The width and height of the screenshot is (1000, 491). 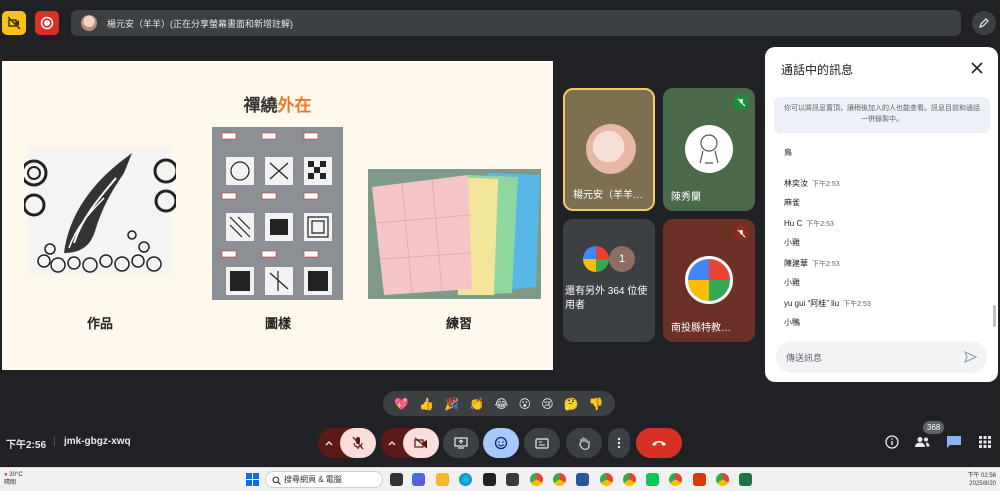 I want to click on weather-condition: 晴朗, so click(x=10, y=483).